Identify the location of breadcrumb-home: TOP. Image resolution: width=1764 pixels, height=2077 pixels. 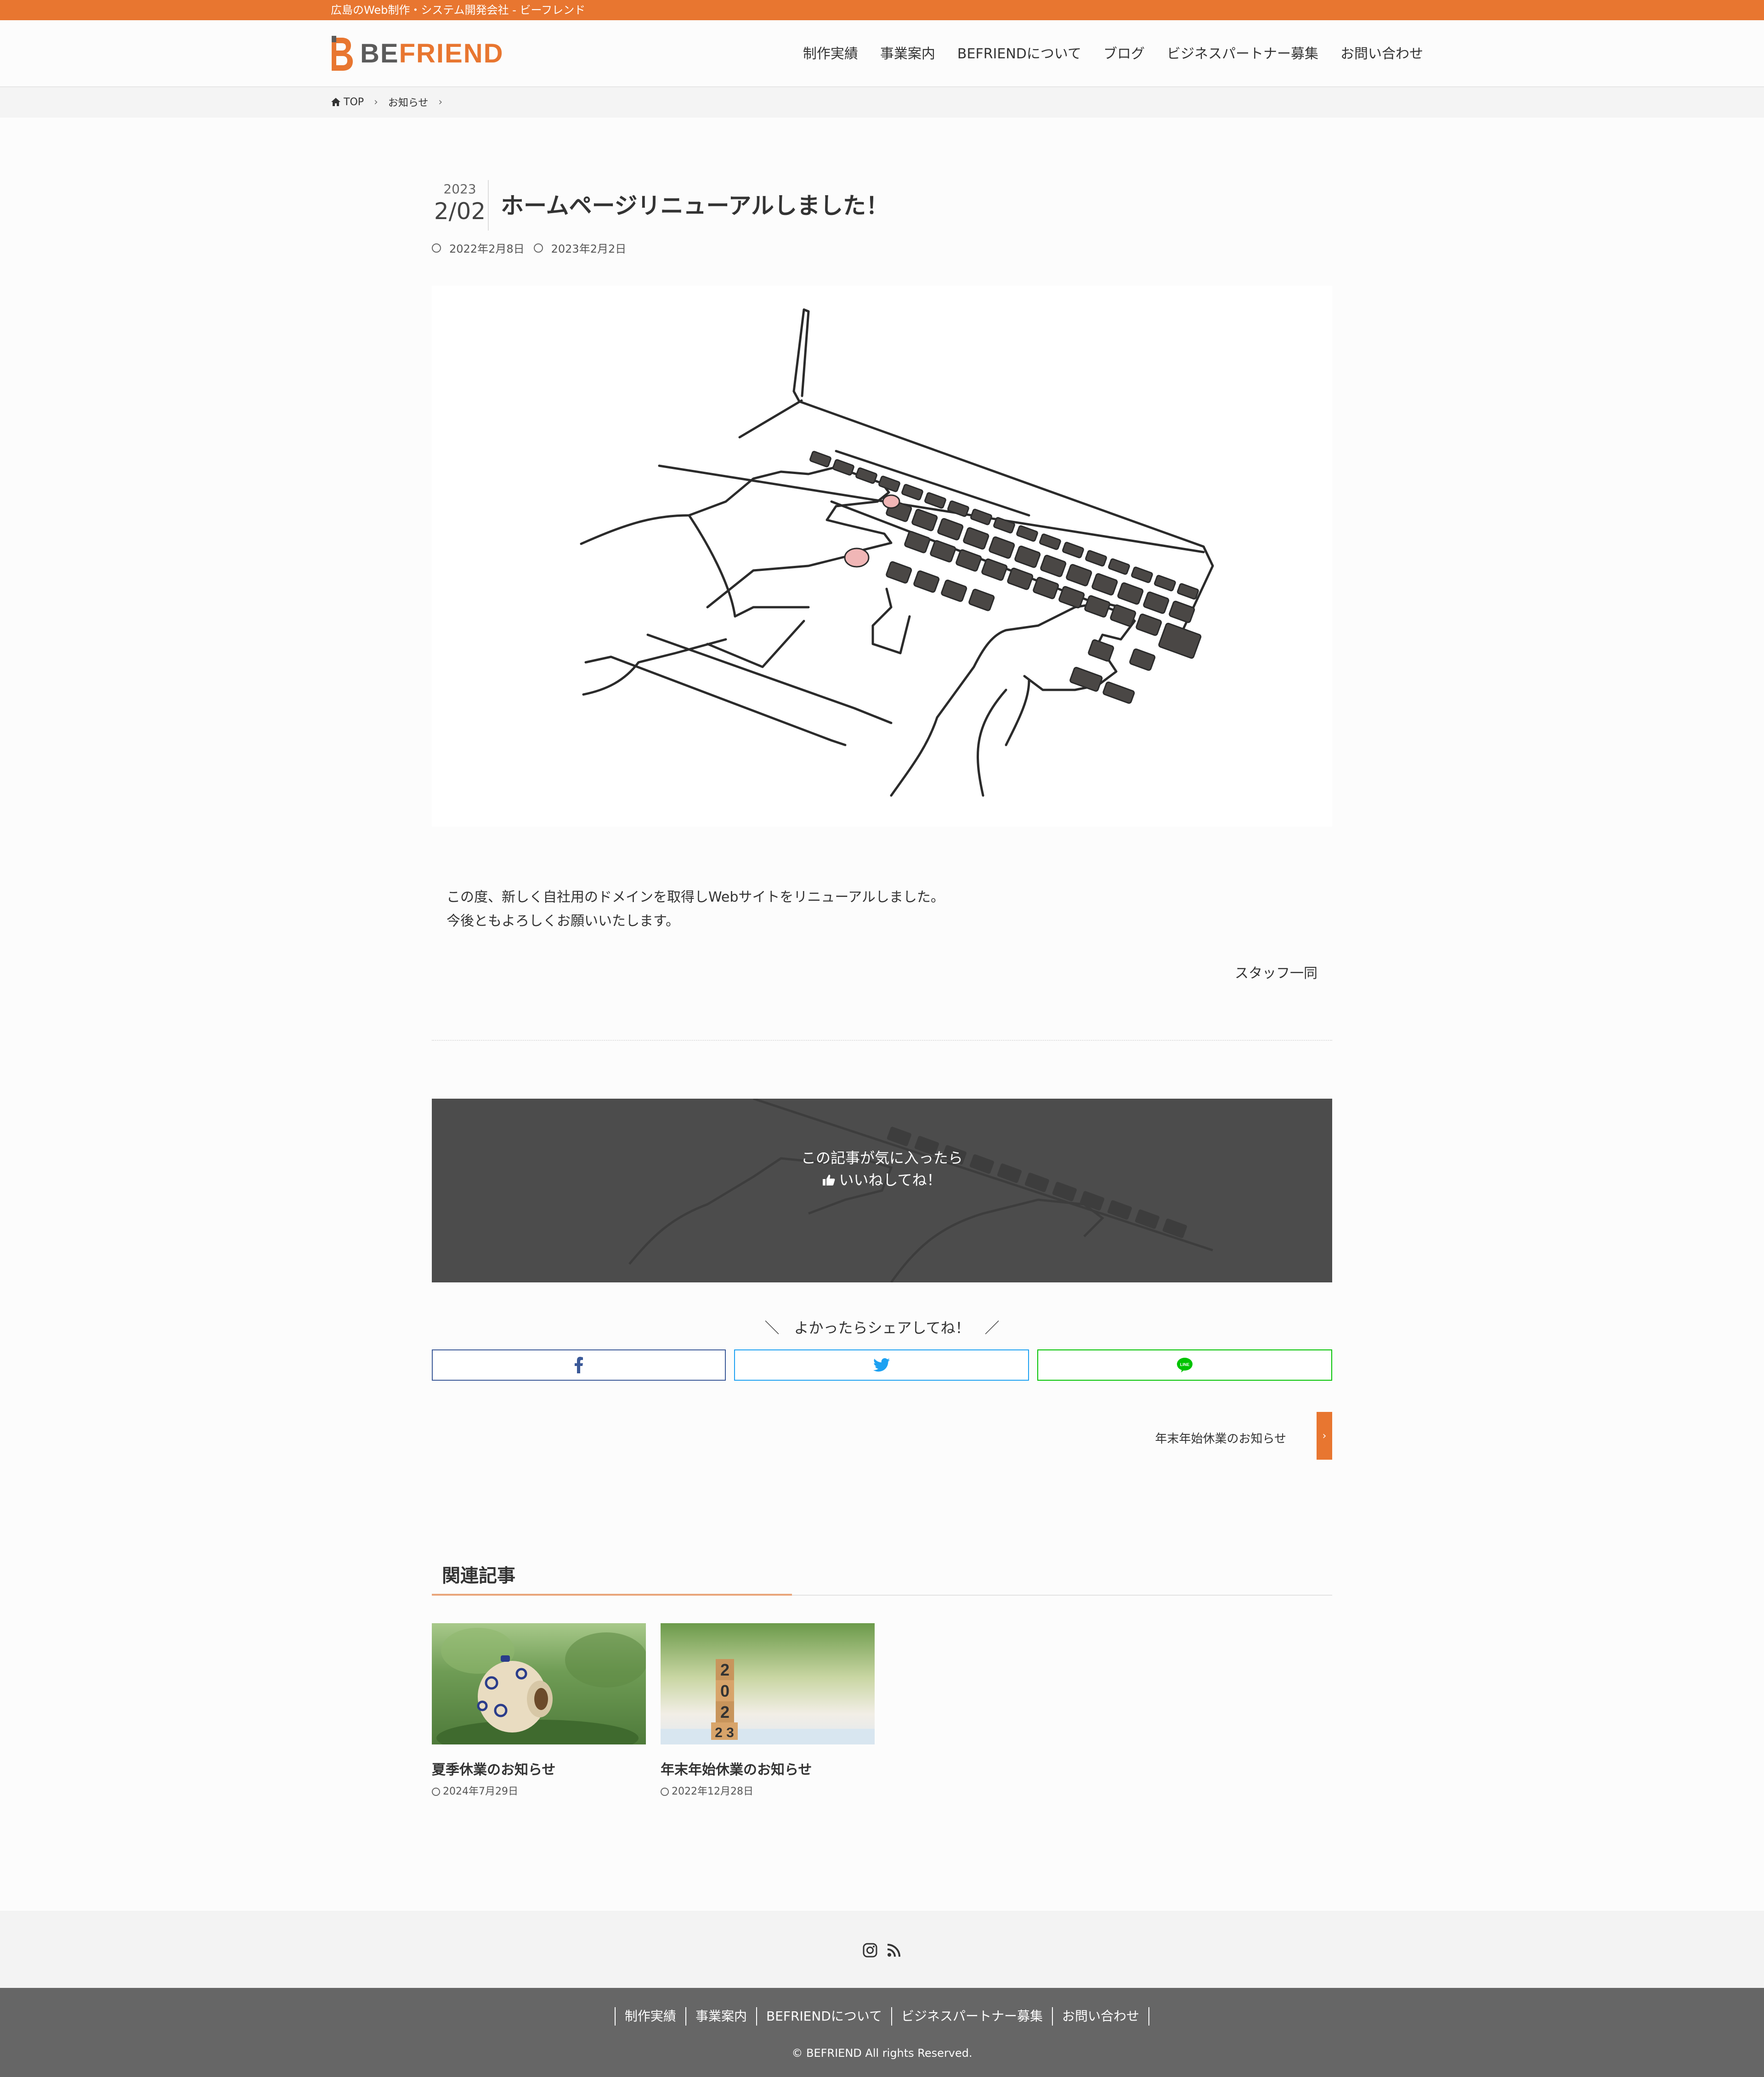
(354, 102).